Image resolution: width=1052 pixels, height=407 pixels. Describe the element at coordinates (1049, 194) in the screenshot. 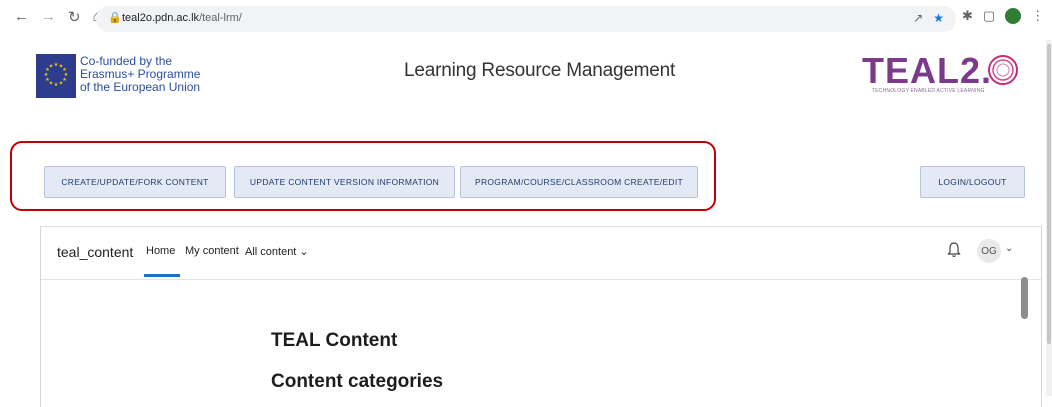

I see `page-scrollbar-thumb` at that location.